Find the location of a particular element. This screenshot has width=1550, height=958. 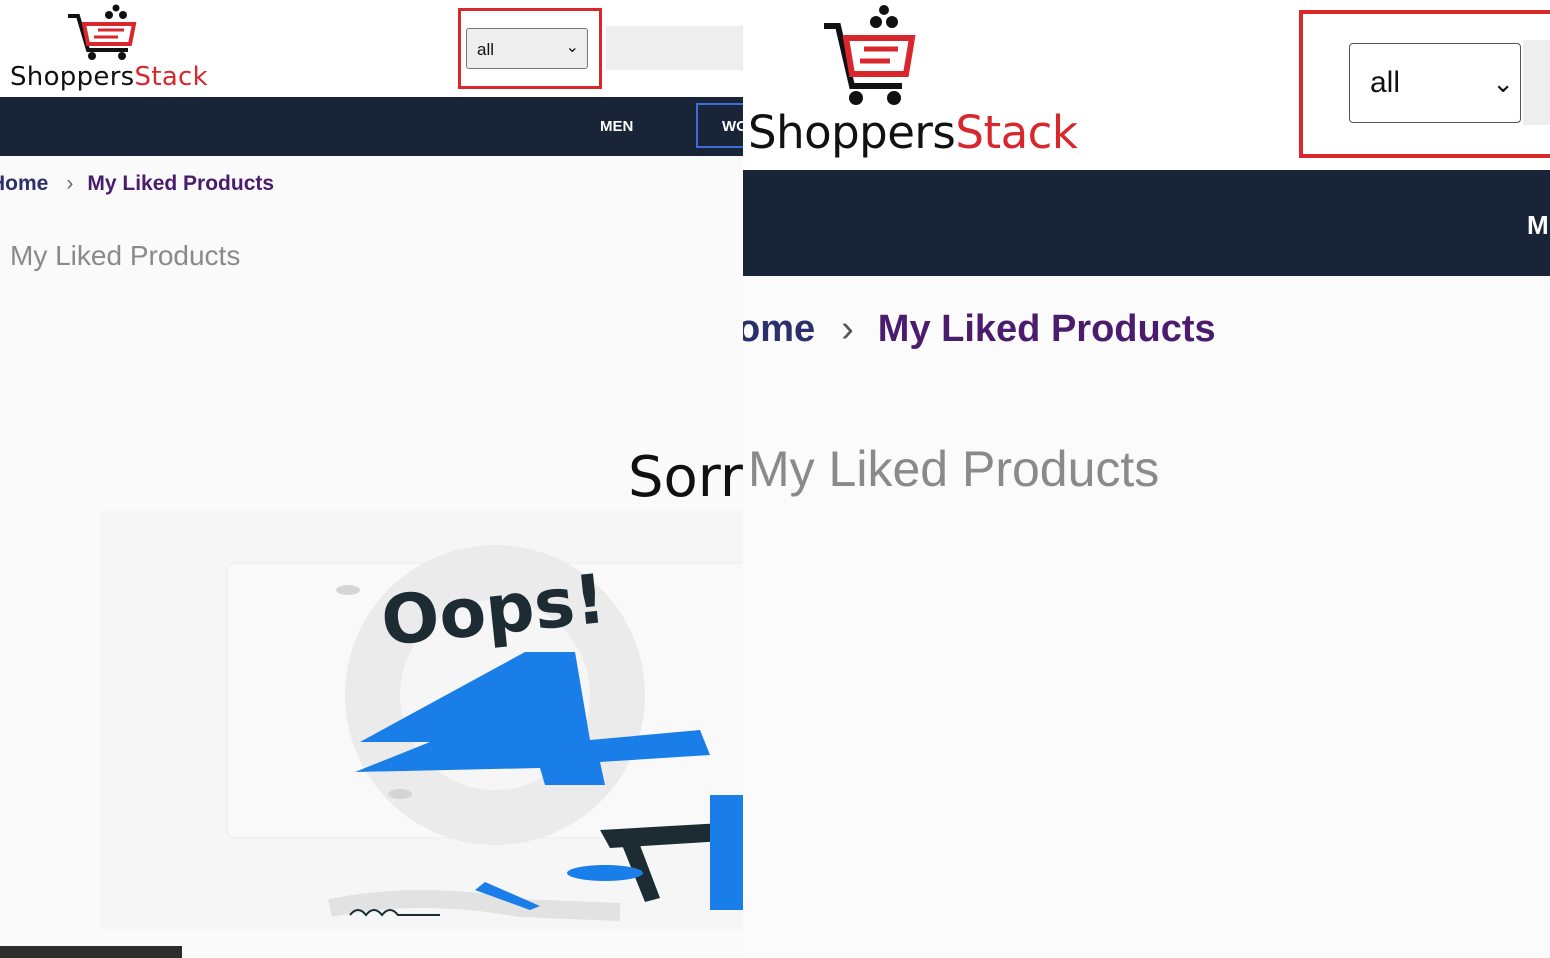

nav-item-women-label: WO is located at coordinates (732, 126).